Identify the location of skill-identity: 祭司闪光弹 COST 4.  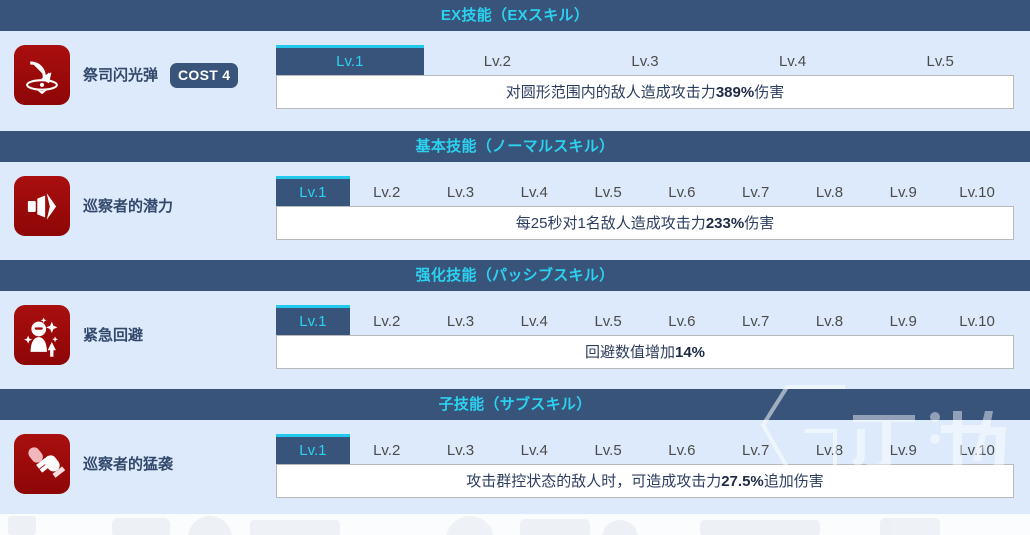
(138, 75).